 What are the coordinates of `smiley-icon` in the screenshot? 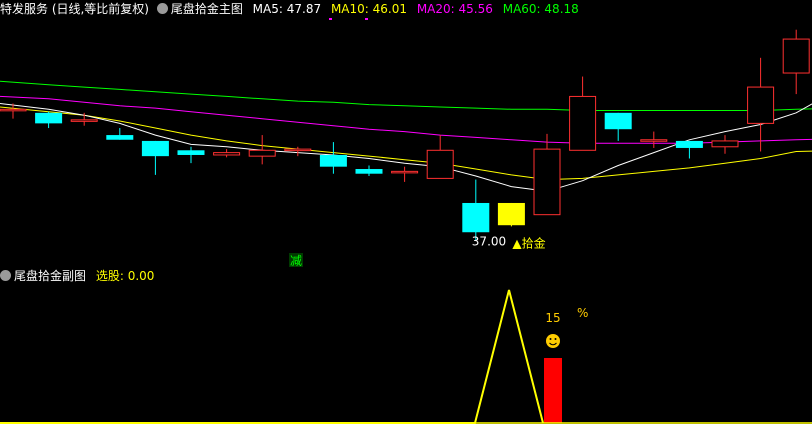 It's located at (553, 341).